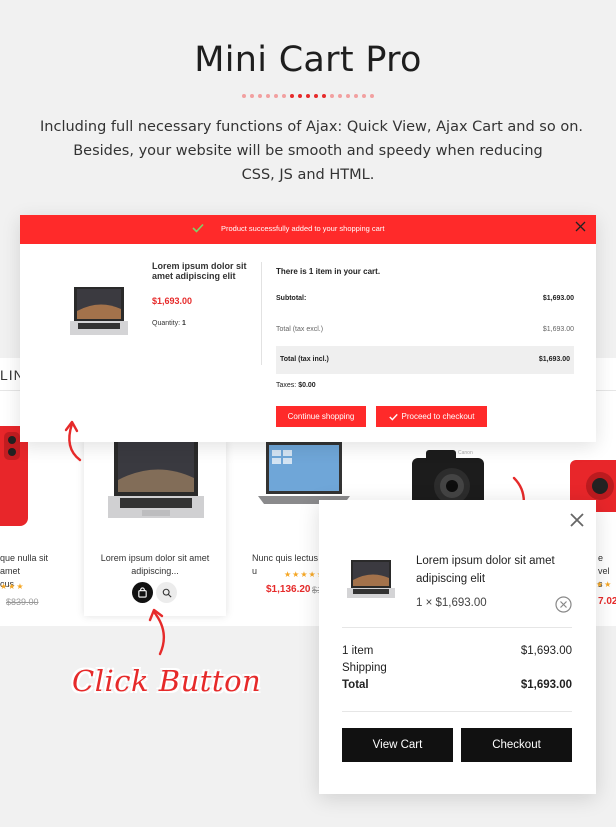  Describe the element at coordinates (288, 589) in the screenshot. I see `product-price: $1,136.20` at that location.